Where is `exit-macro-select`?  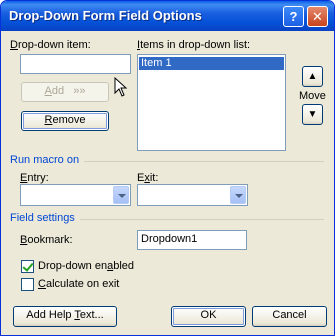 exit-macro-select is located at coordinates (192, 195).